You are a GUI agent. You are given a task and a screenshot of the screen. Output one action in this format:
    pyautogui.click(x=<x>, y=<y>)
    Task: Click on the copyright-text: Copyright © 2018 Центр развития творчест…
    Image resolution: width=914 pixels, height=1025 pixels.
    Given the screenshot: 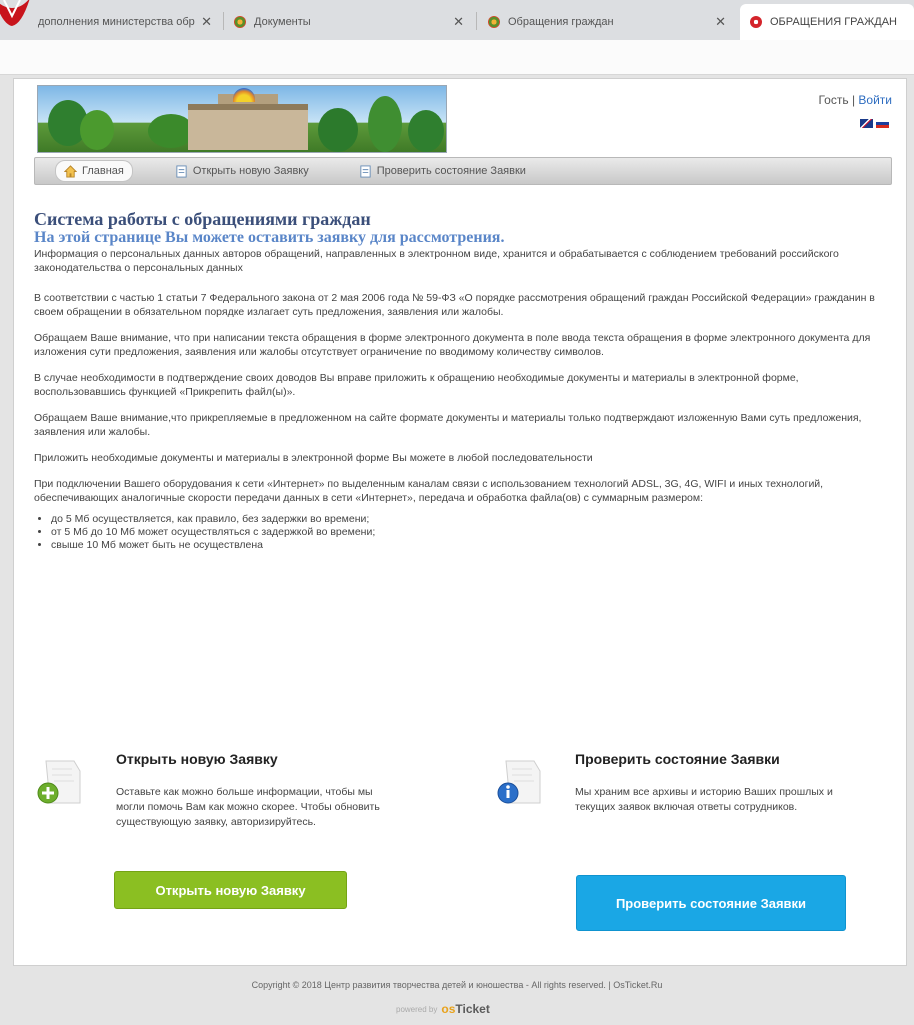 What is the action you would take?
    pyautogui.click(x=457, y=985)
    